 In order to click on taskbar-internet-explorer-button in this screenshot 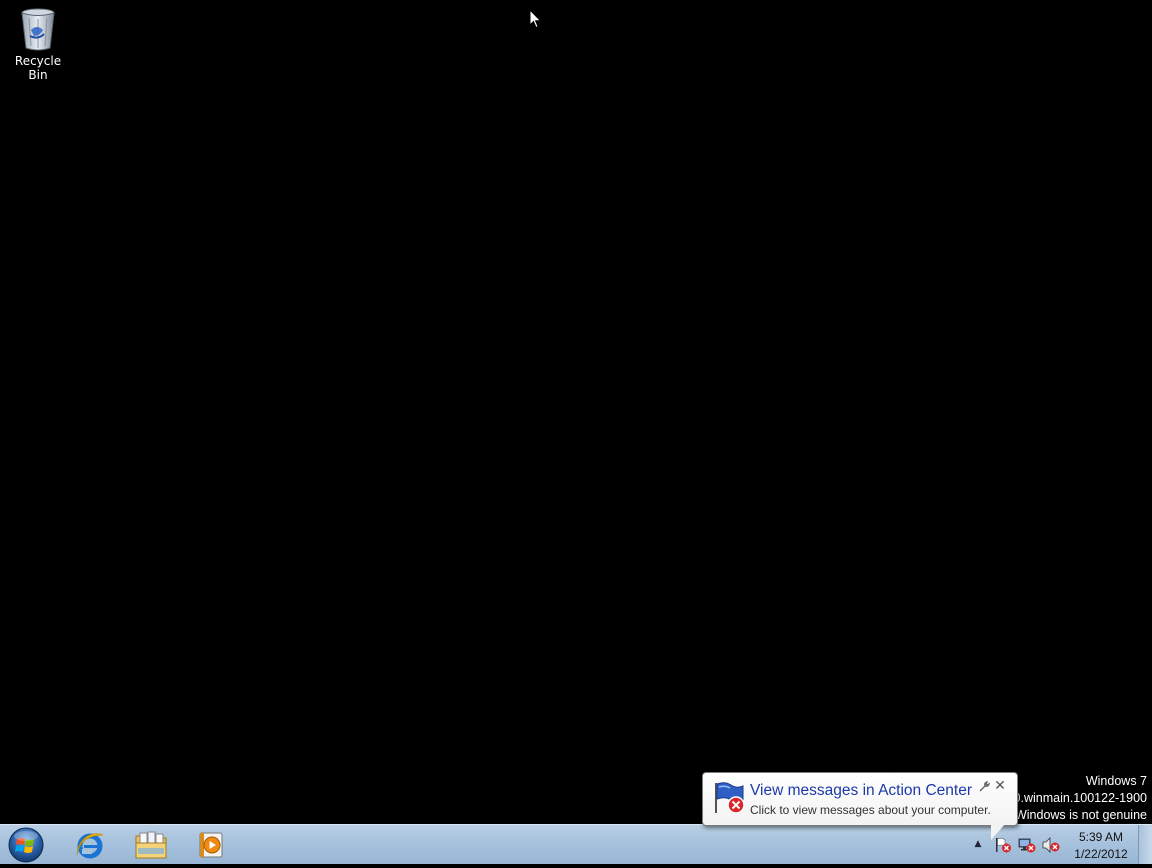, I will do `click(90, 845)`.